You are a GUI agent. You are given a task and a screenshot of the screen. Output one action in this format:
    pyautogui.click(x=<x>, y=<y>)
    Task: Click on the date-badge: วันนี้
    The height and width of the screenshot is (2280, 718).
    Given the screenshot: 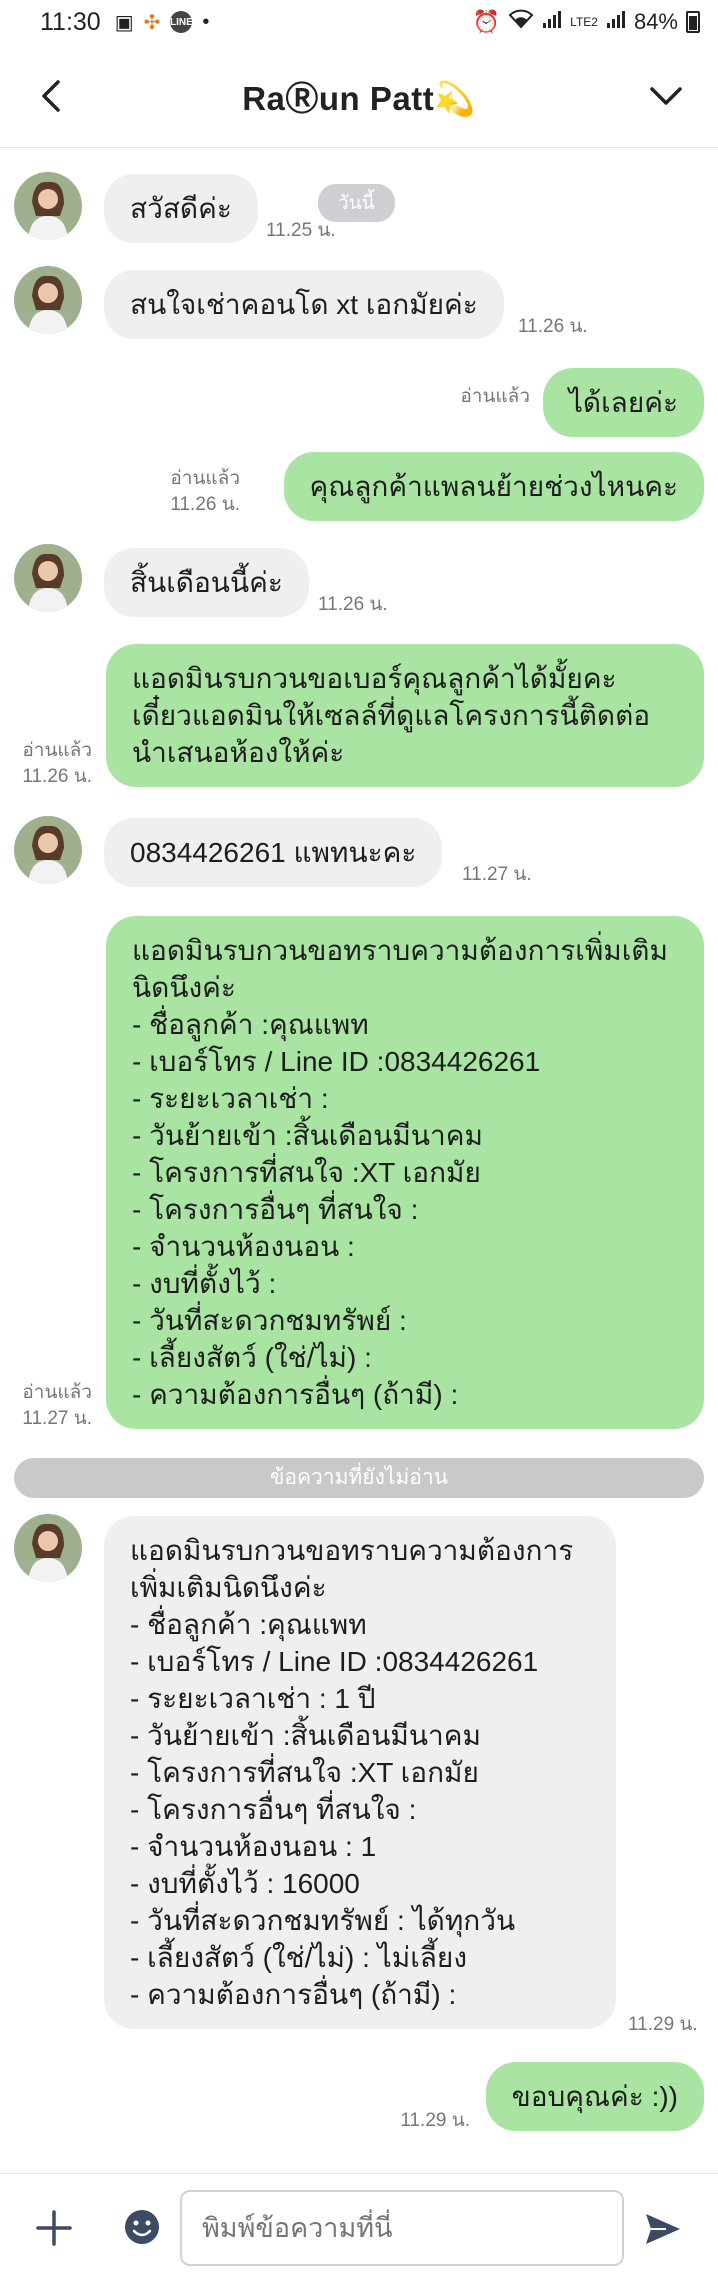 What is the action you would take?
    pyautogui.click(x=356, y=203)
    